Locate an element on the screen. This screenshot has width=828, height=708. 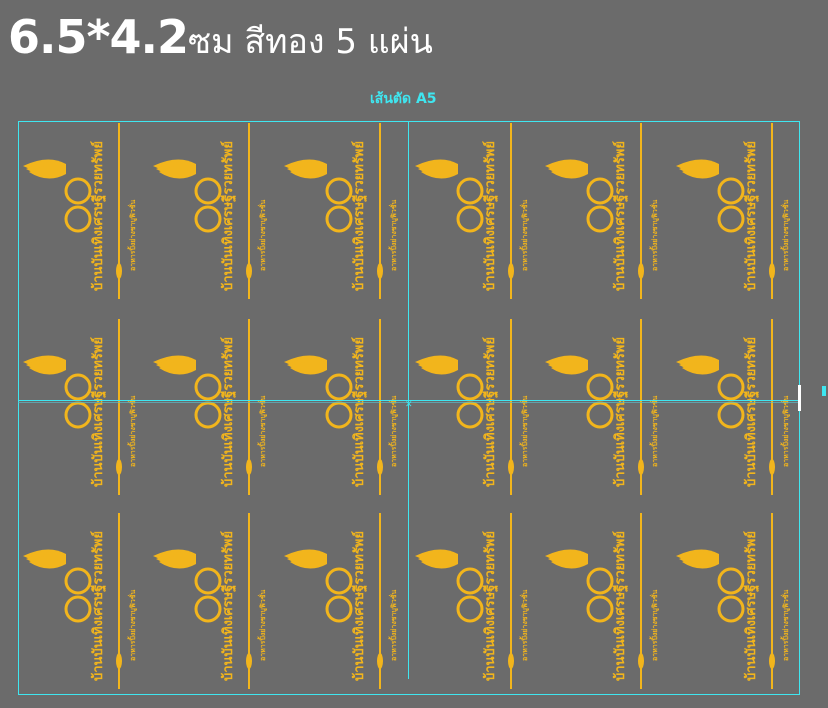
guide-handle-icon is located at coordinates (824, 391).